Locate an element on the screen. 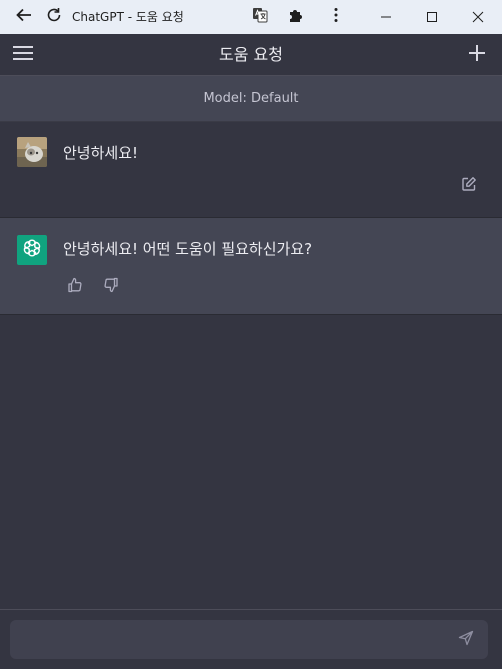 The width and height of the screenshot is (502, 669). user-message-text: 안녕하세요! is located at coordinates (101, 153).